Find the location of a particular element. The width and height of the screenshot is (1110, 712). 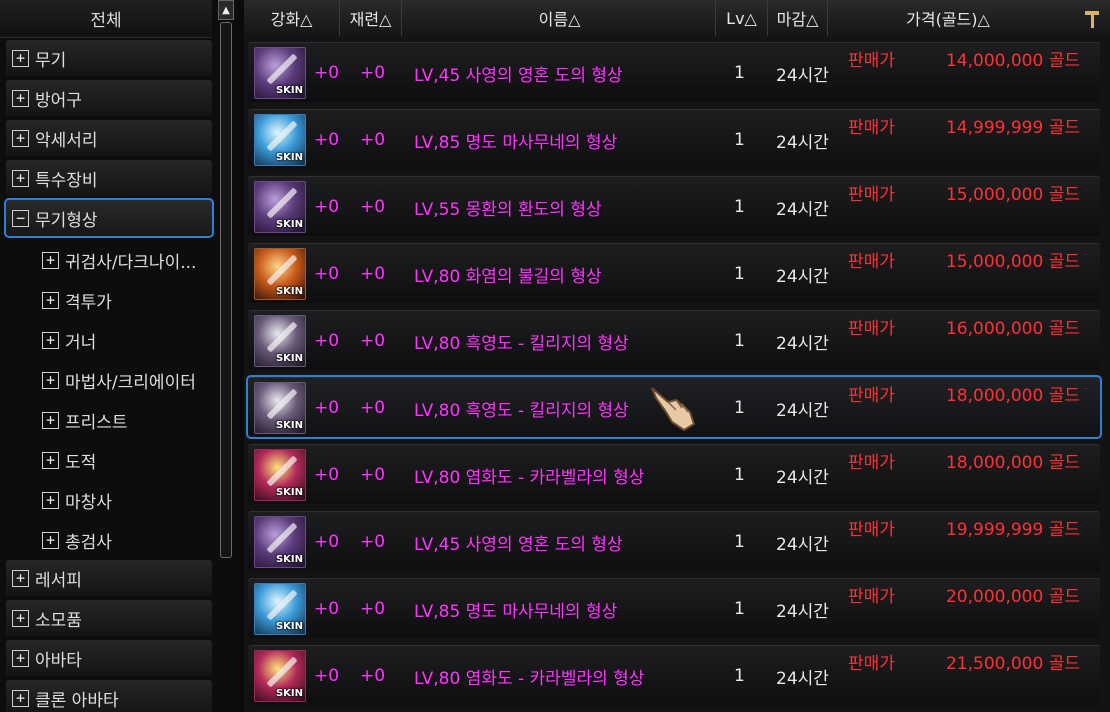

header-name: 이름△ is located at coordinates (560, 18).